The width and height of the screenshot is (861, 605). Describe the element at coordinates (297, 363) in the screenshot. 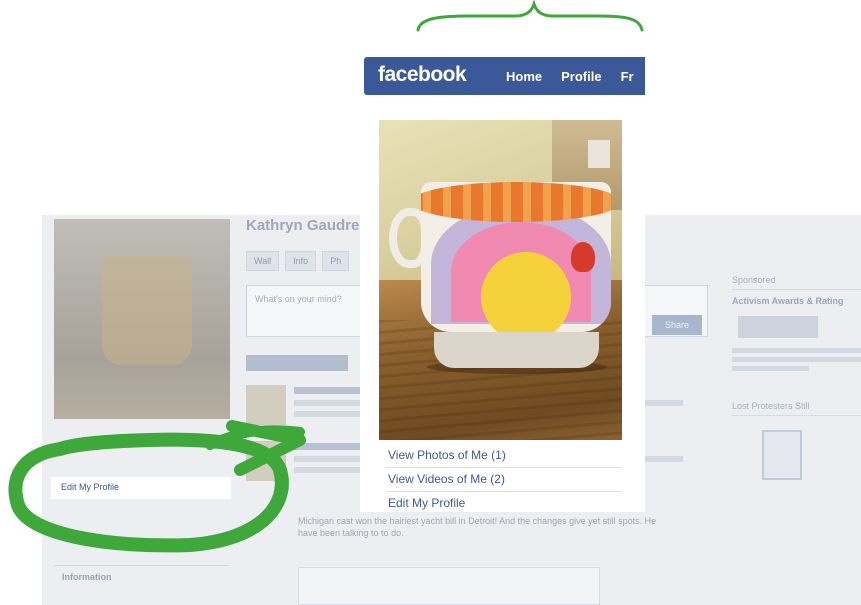

I see `background-filter-pill` at that location.